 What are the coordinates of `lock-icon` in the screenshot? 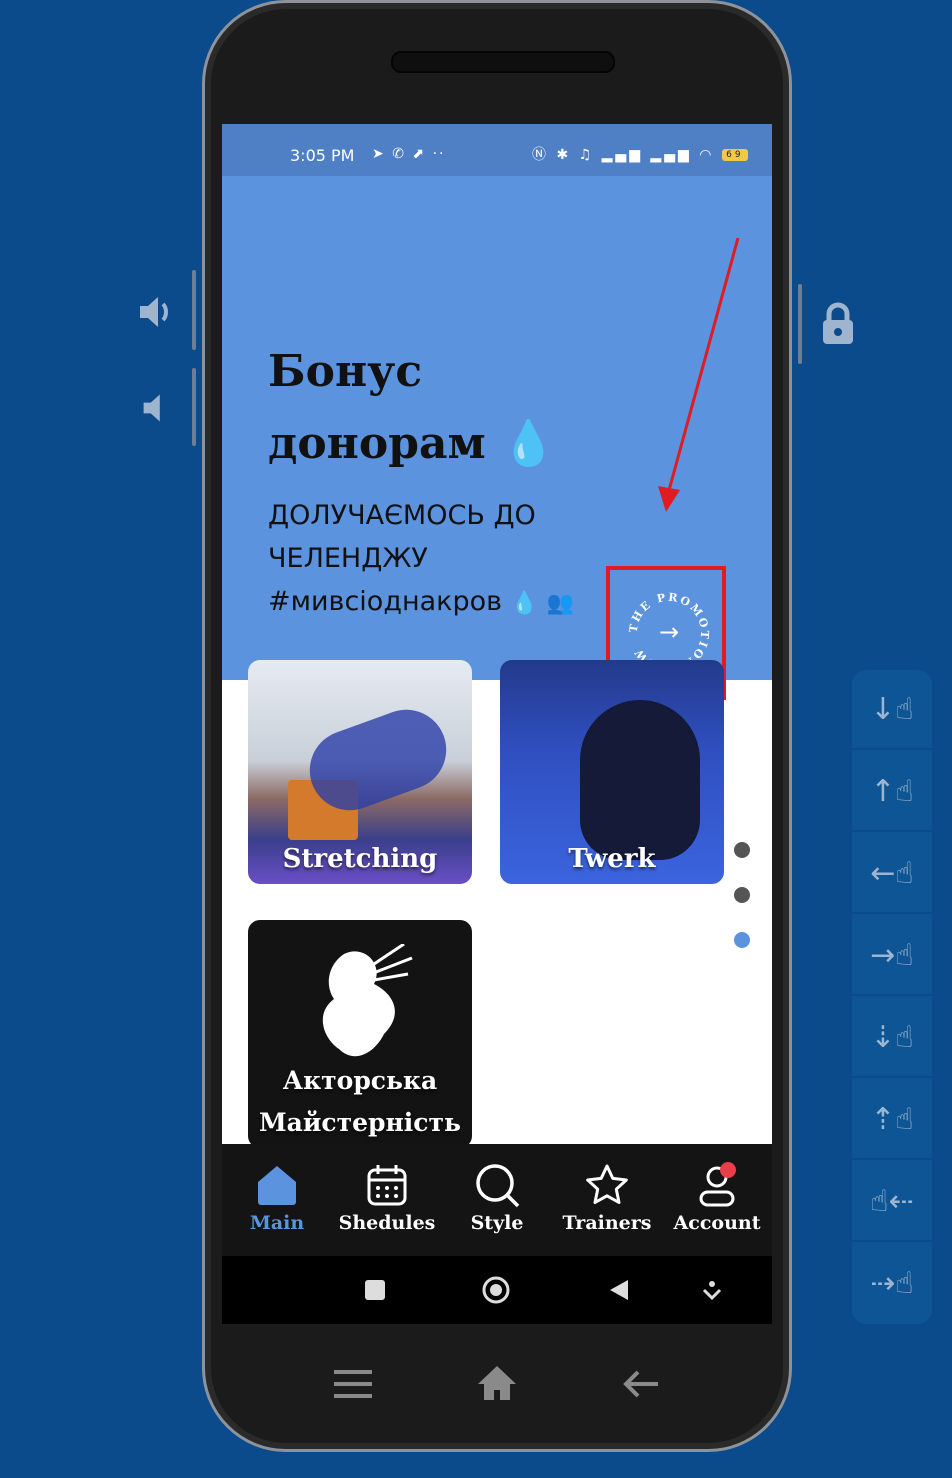 It's located at (838, 324).